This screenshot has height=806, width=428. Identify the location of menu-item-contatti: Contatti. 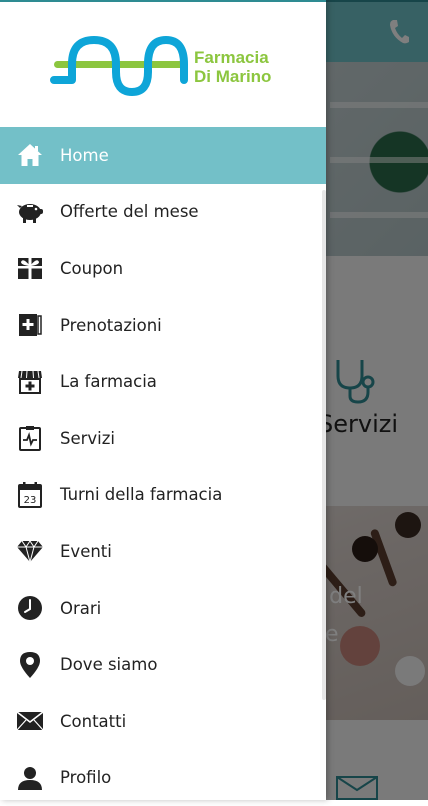
(163, 721).